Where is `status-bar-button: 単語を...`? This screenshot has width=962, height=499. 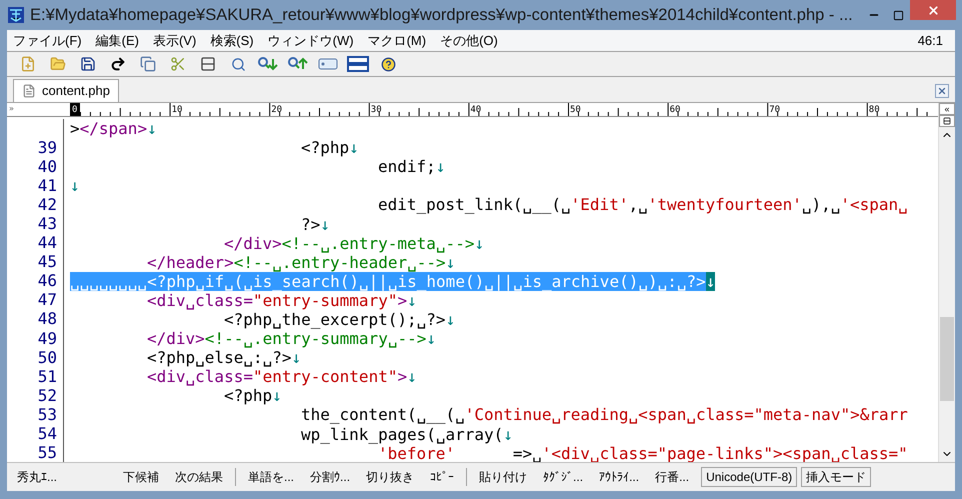 status-bar-button: 単語を... is located at coordinates (271, 477).